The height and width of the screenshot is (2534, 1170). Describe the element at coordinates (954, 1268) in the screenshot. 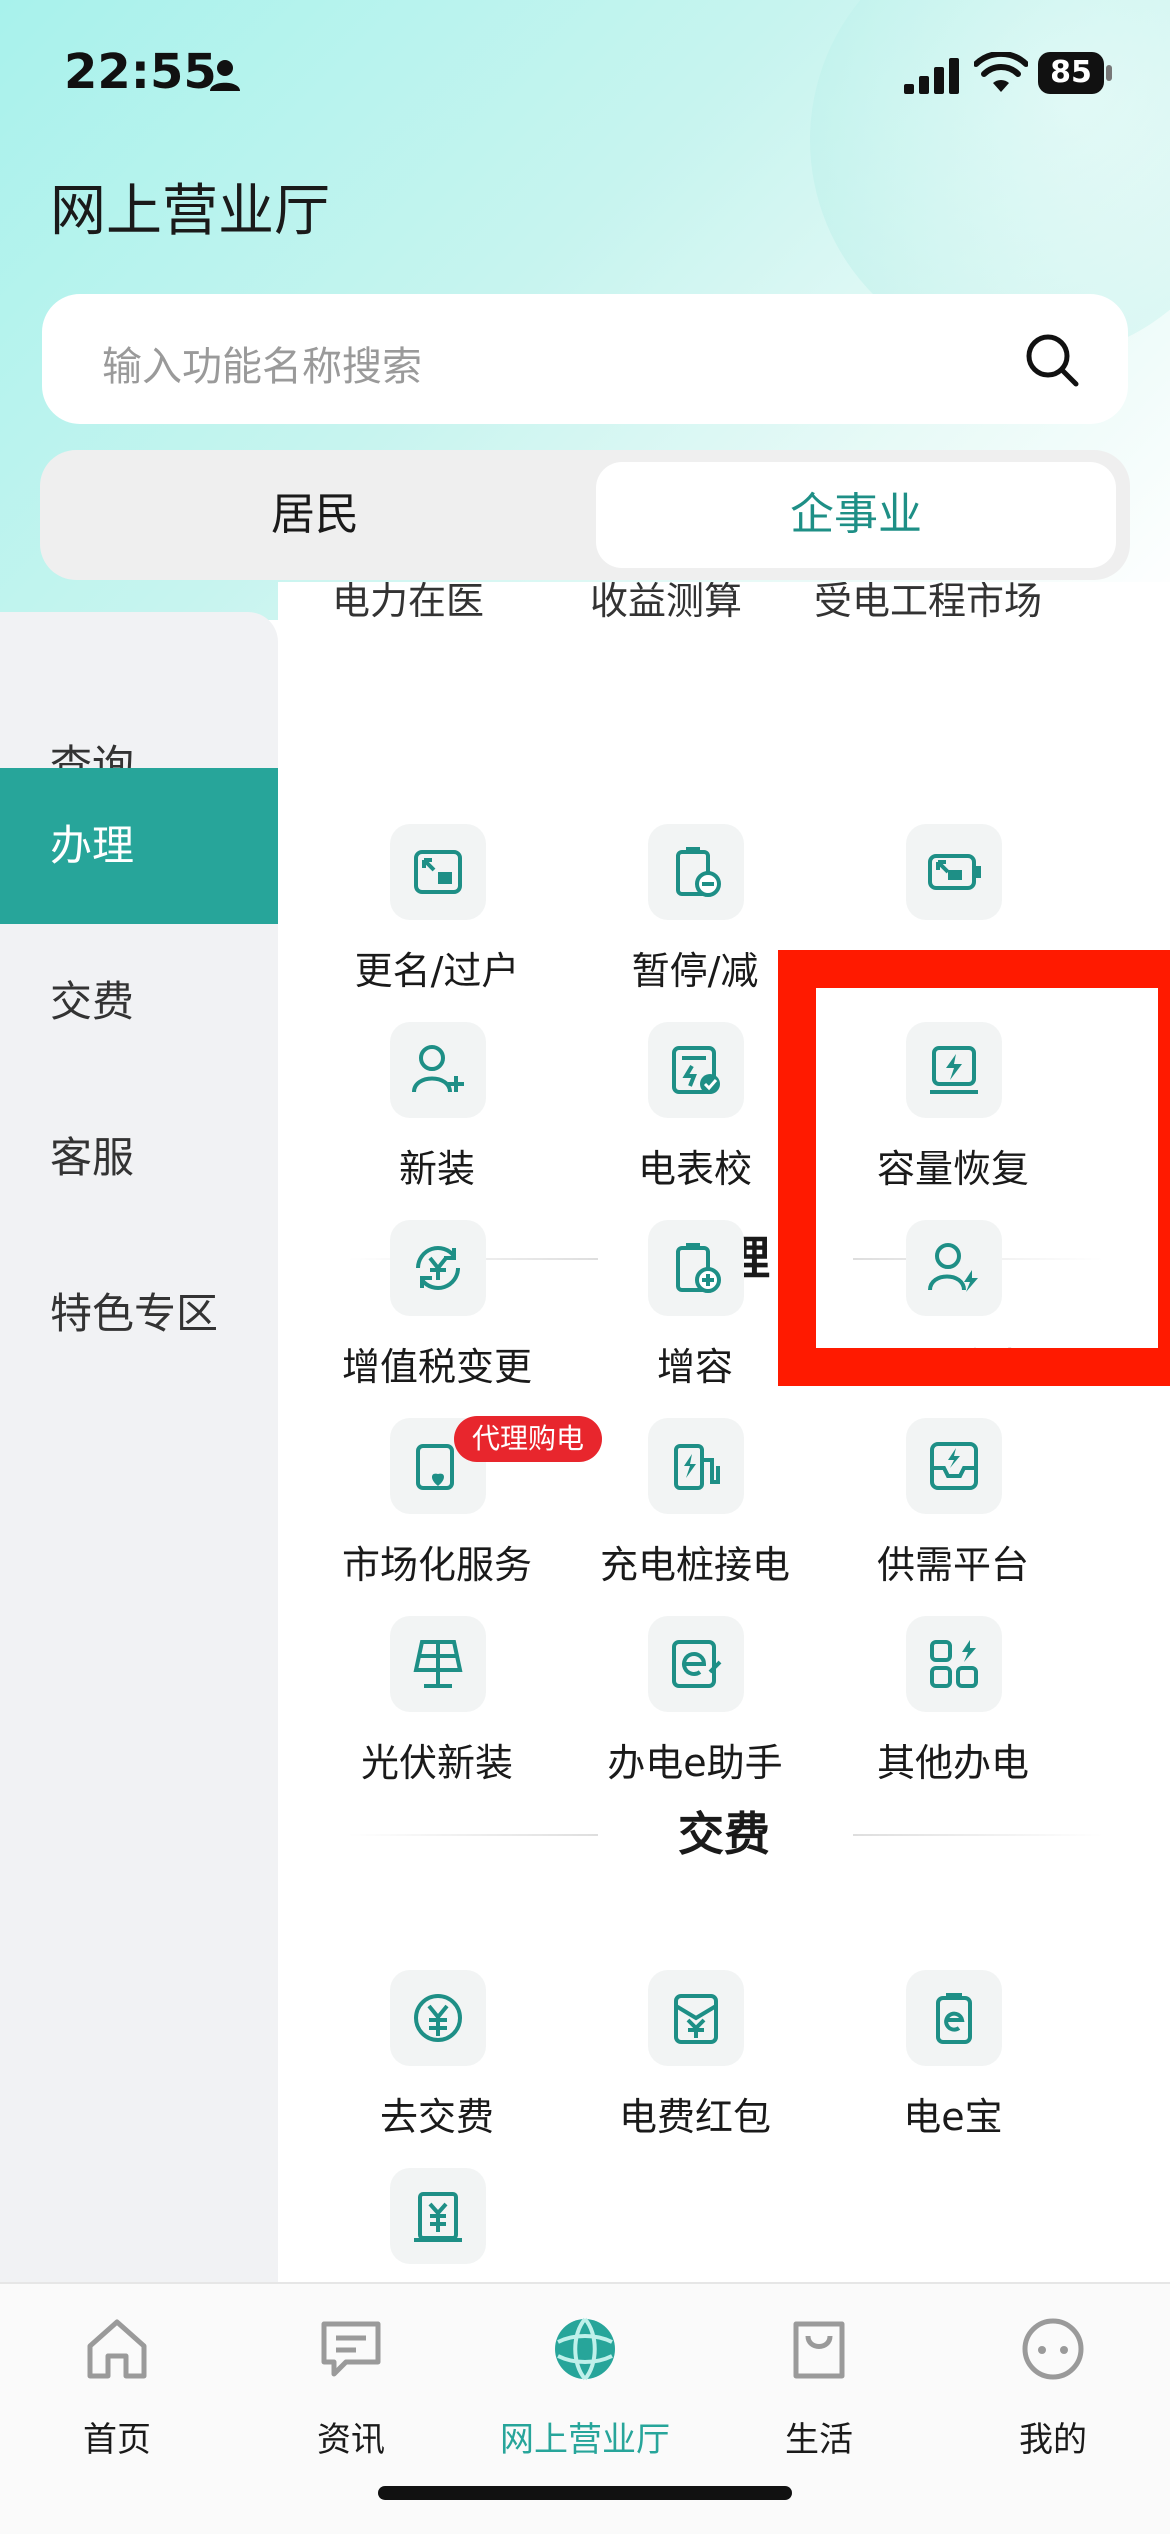

I see `user-bolt-icon` at that location.